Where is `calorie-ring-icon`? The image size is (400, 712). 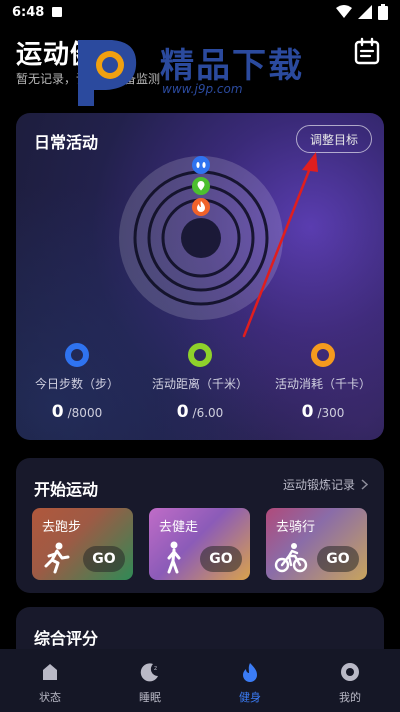 calorie-ring-icon is located at coordinates (323, 355).